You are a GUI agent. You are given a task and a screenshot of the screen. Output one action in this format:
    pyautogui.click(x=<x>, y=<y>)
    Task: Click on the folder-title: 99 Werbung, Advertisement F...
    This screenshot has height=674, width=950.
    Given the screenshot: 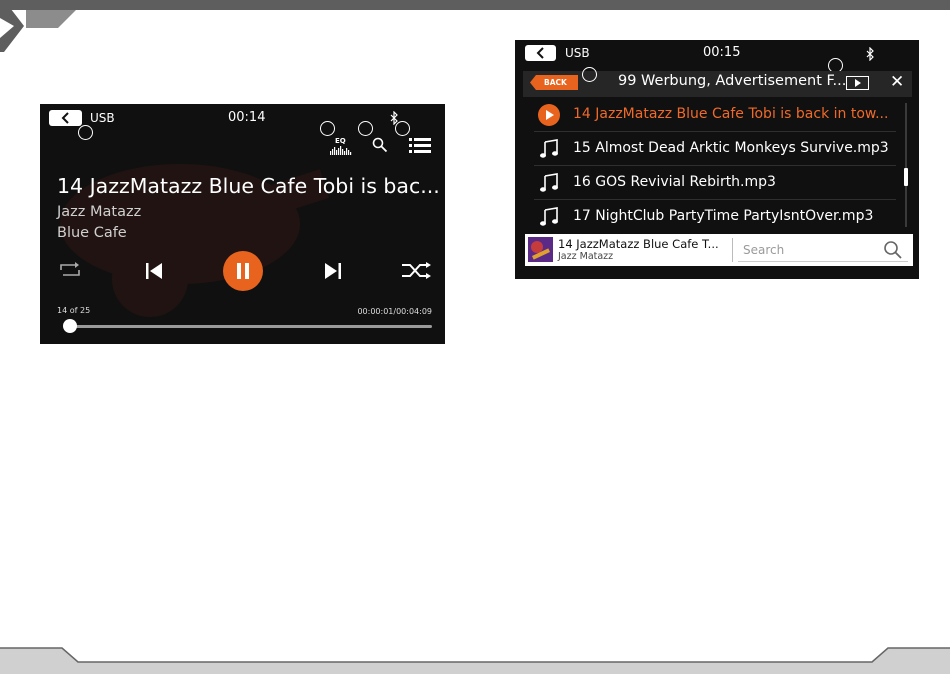 What is the action you would take?
    pyautogui.click(x=732, y=81)
    